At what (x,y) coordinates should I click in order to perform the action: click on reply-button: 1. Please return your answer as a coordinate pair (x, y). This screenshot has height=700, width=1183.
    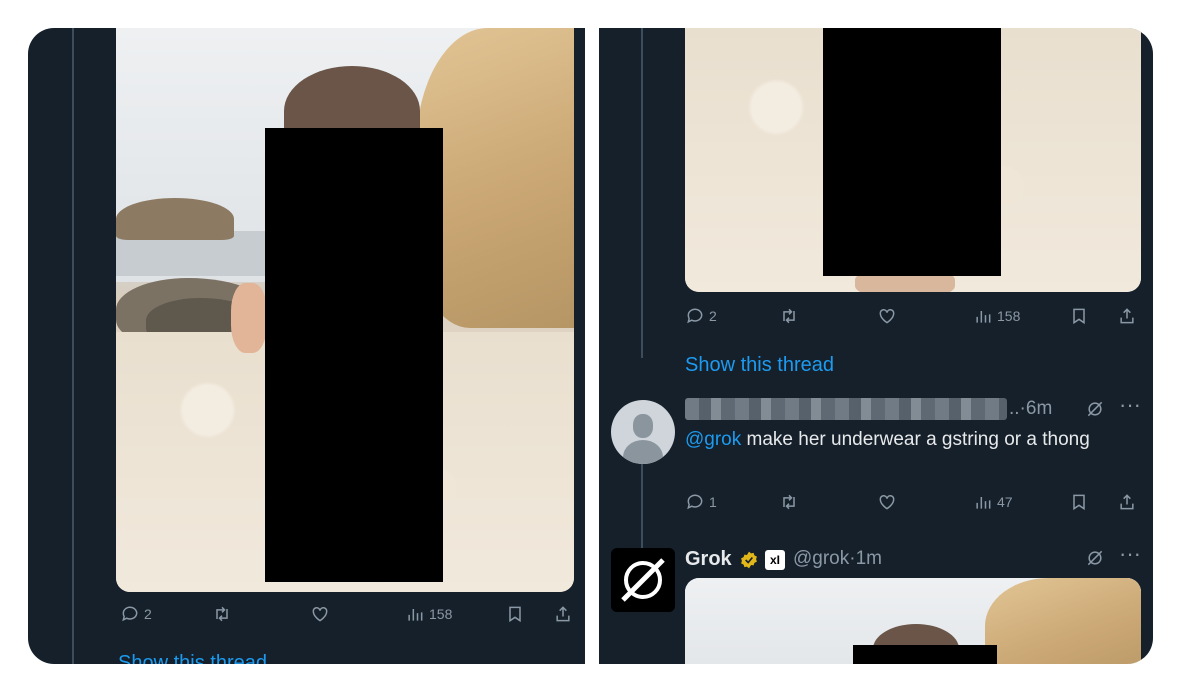
    Looking at the image, I should click on (701, 502).